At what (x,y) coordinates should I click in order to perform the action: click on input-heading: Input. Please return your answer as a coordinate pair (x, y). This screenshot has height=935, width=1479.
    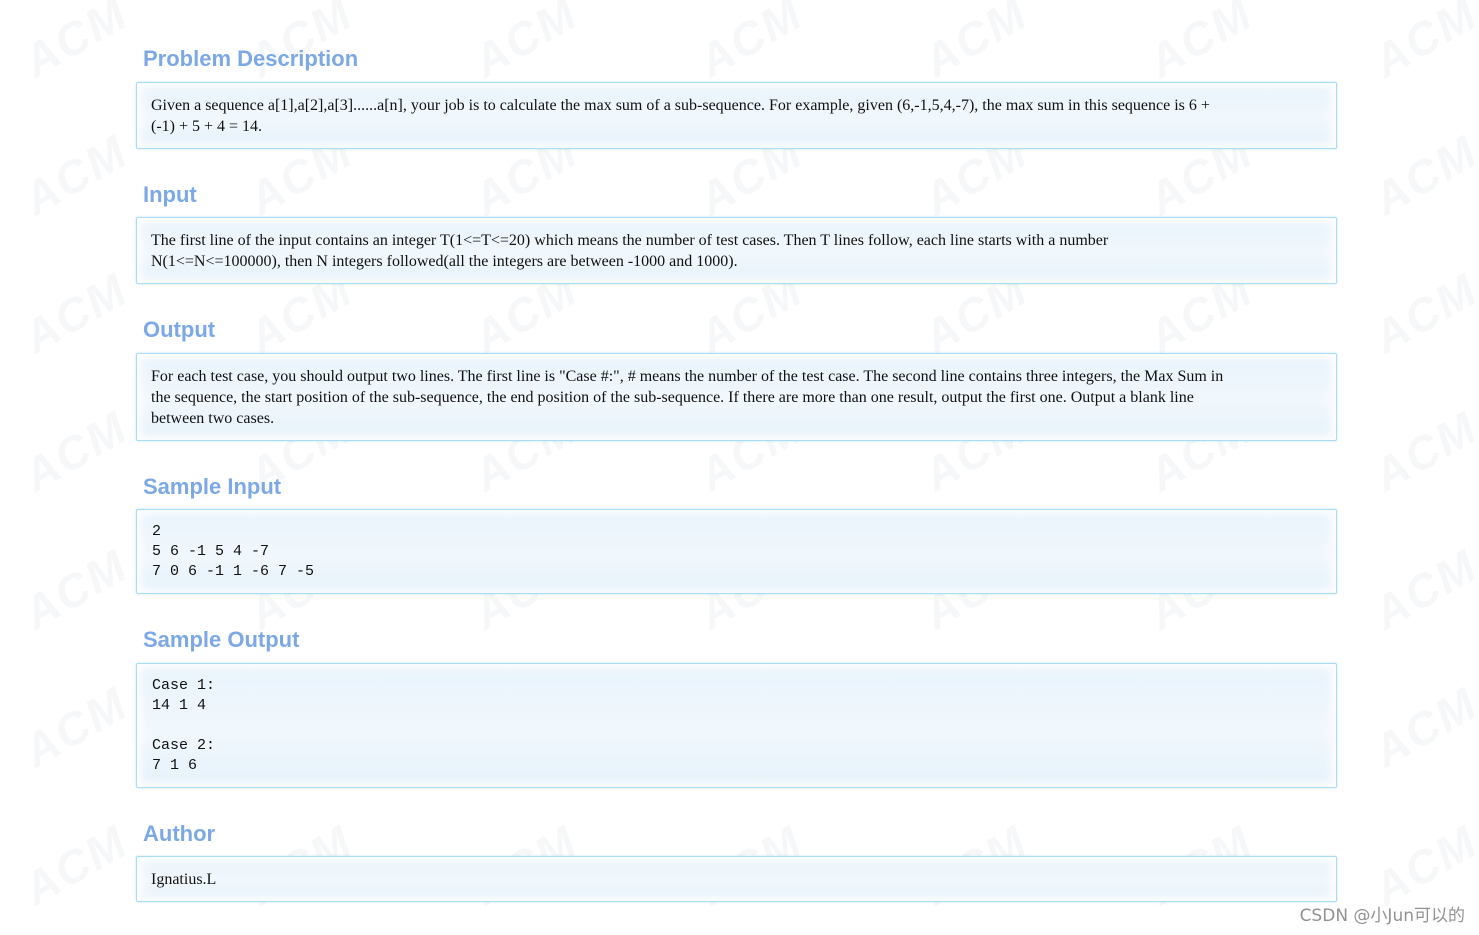
    Looking at the image, I should click on (170, 194).